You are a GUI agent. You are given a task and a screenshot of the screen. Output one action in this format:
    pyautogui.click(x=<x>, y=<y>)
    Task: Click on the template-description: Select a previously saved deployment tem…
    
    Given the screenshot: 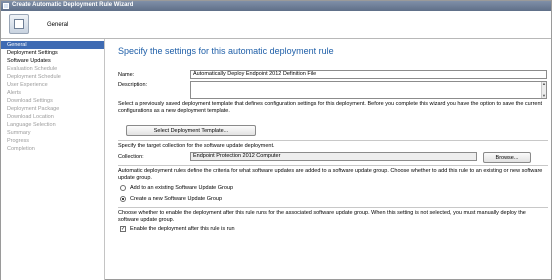 What is the action you would take?
    pyautogui.click(x=330, y=107)
    